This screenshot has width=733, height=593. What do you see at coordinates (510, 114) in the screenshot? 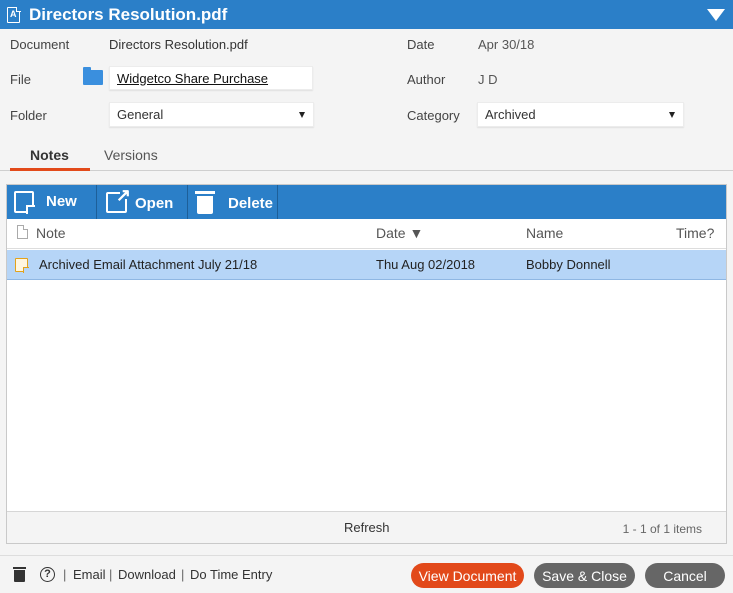
I see `category-select-value: Archived` at bounding box center [510, 114].